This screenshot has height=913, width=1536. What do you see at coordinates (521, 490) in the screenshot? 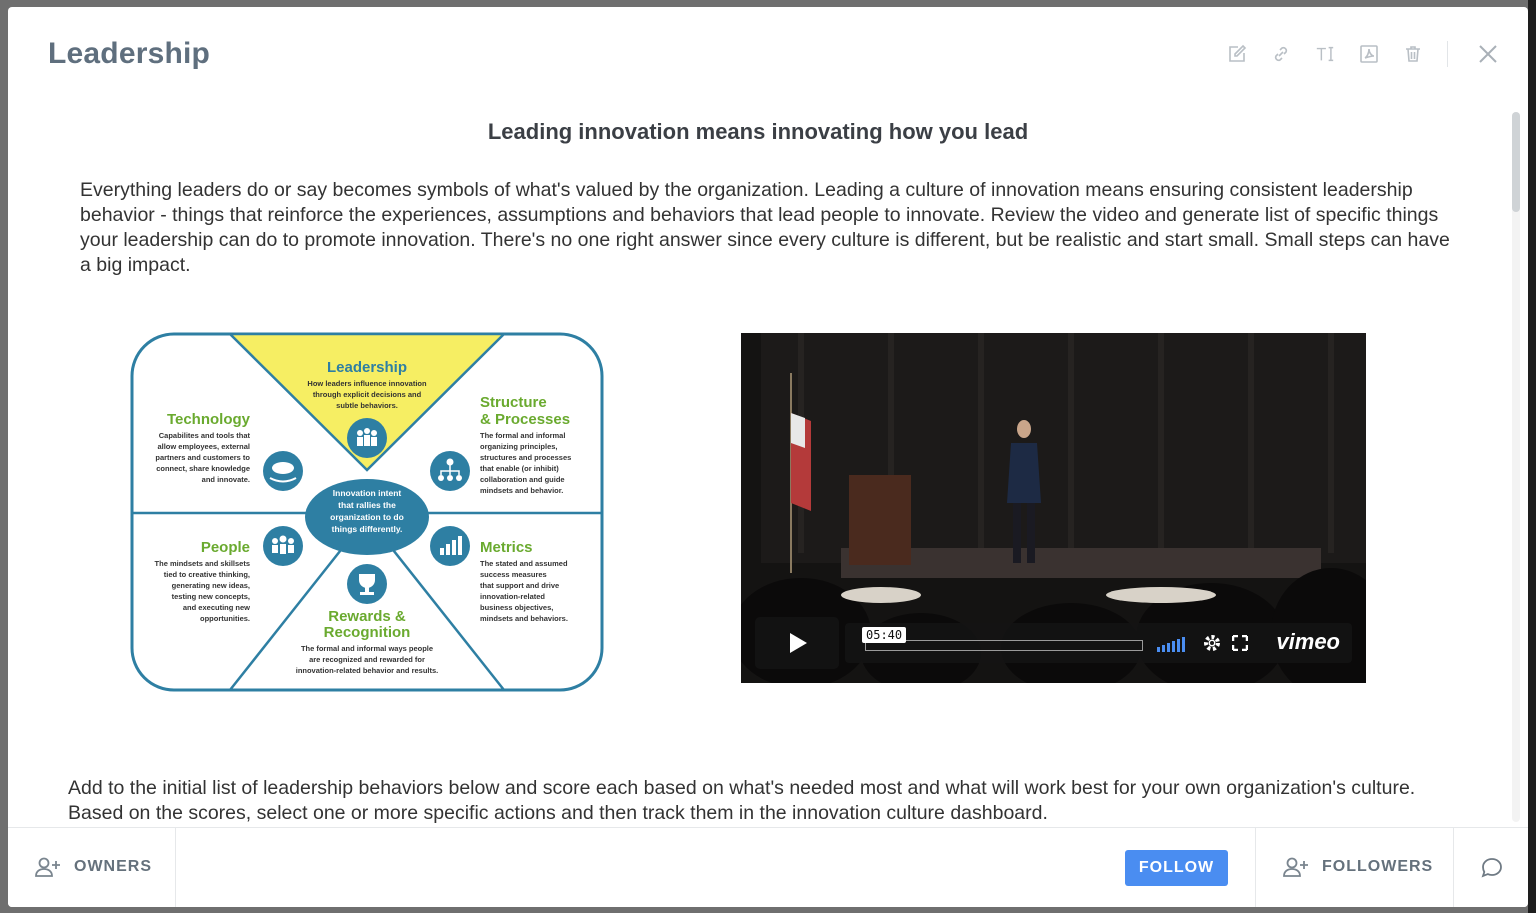
I see `structure-desc-6: mindsets and behavior.` at bounding box center [521, 490].